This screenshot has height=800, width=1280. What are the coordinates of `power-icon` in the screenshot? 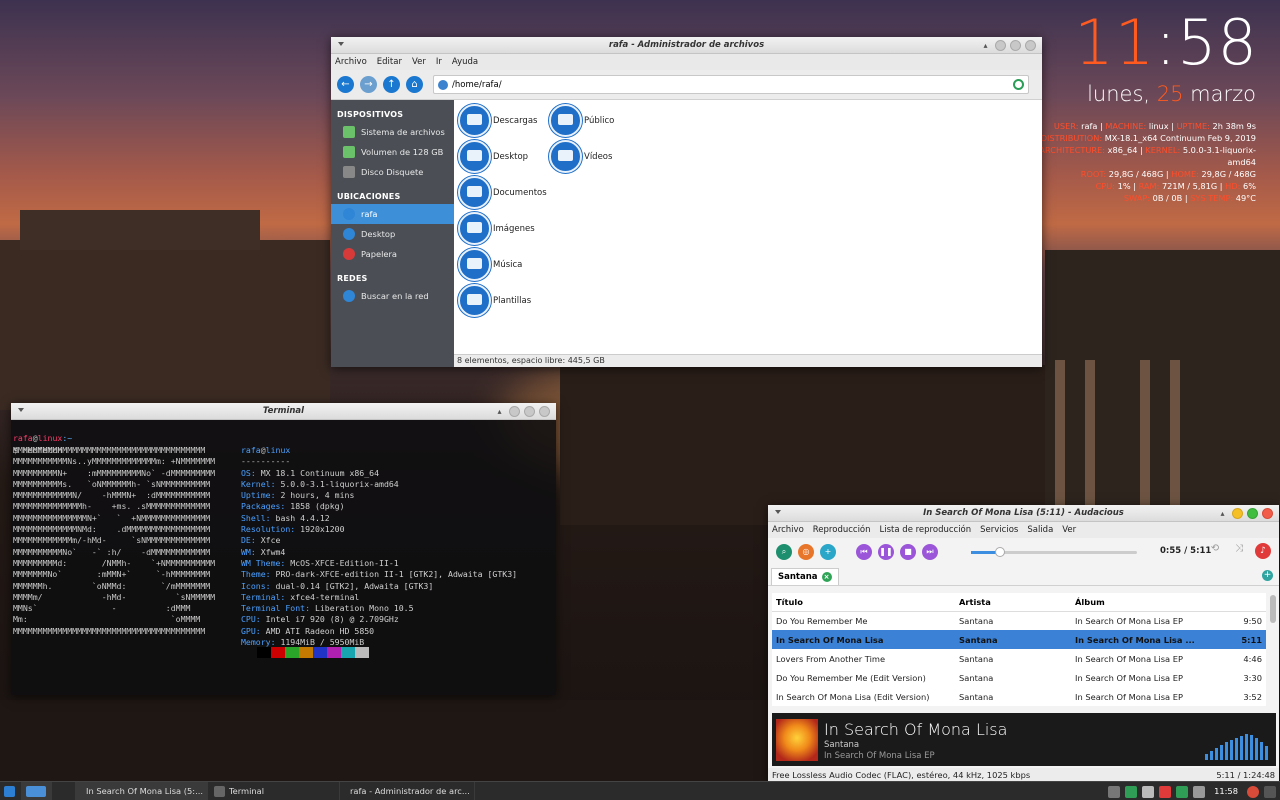 It's located at (1199, 791).